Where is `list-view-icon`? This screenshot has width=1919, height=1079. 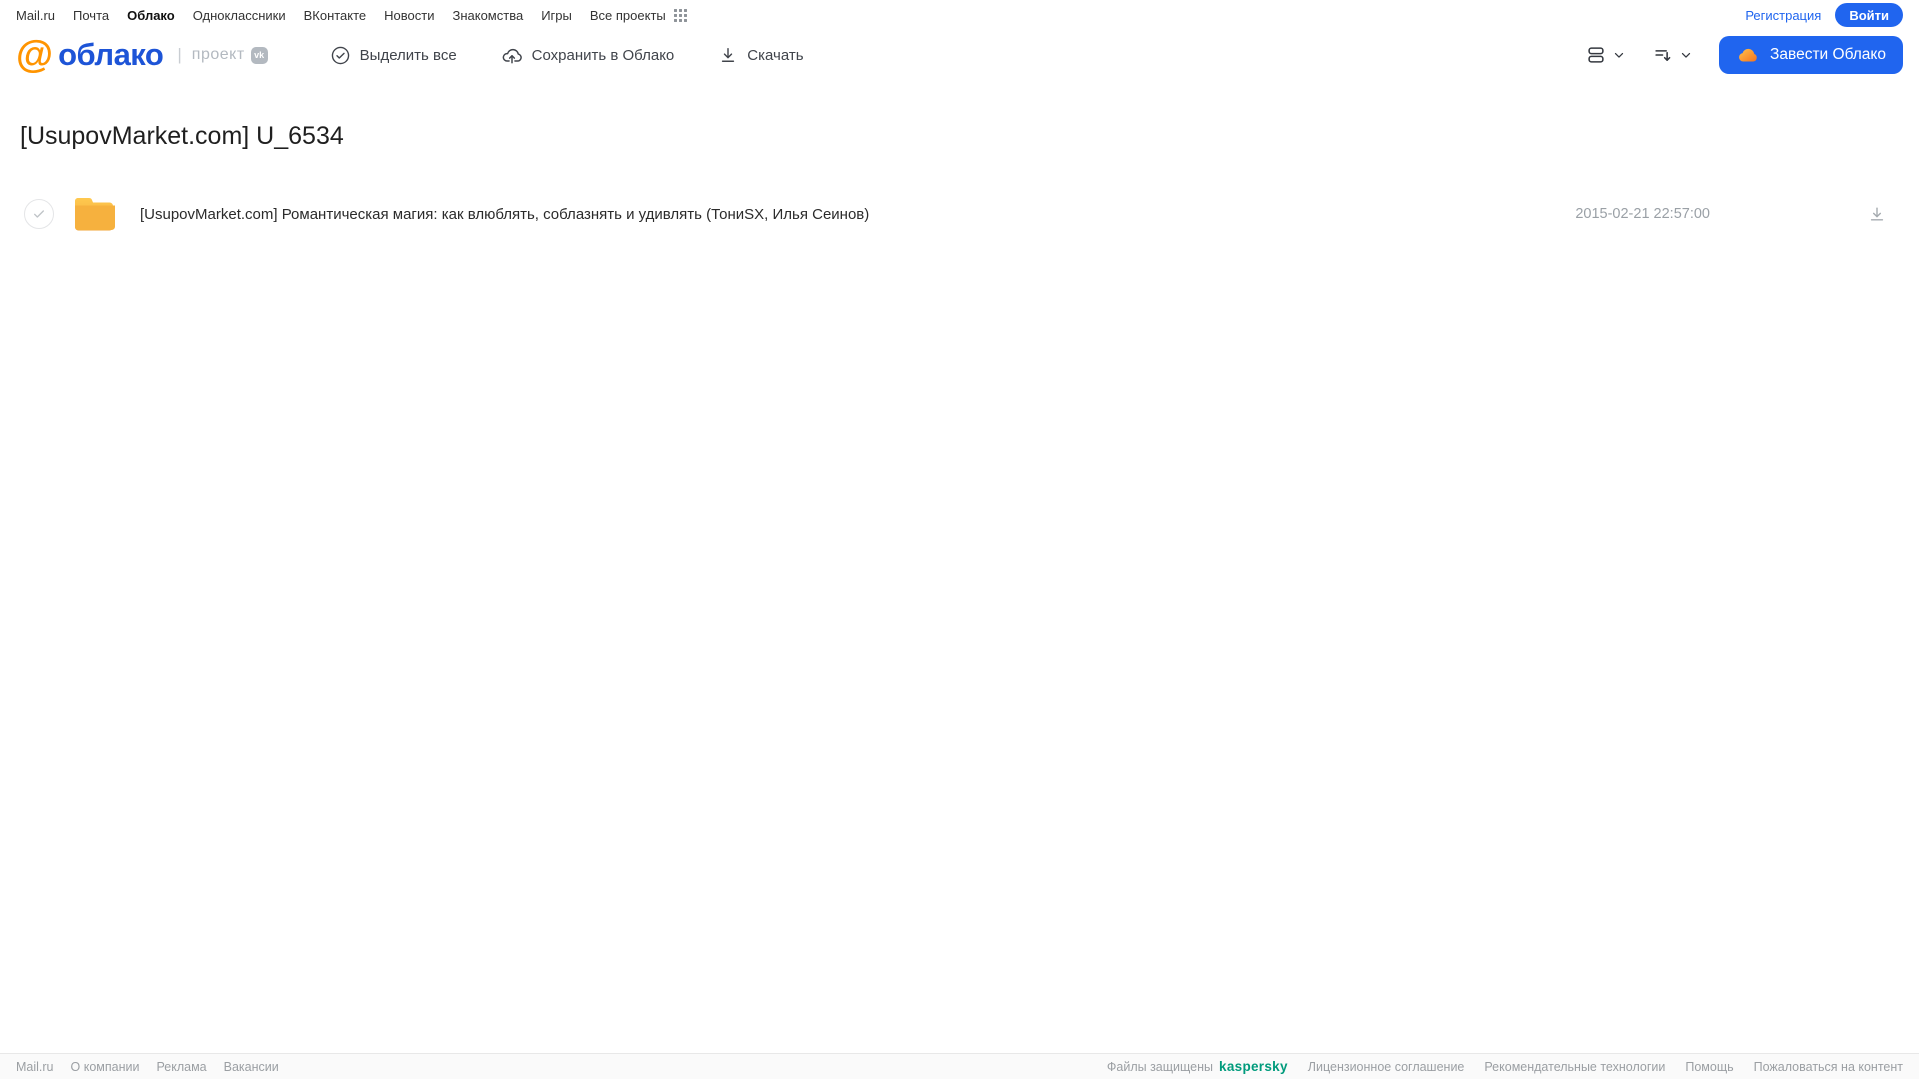 list-view-icon is located at coordinates (1596, 55).